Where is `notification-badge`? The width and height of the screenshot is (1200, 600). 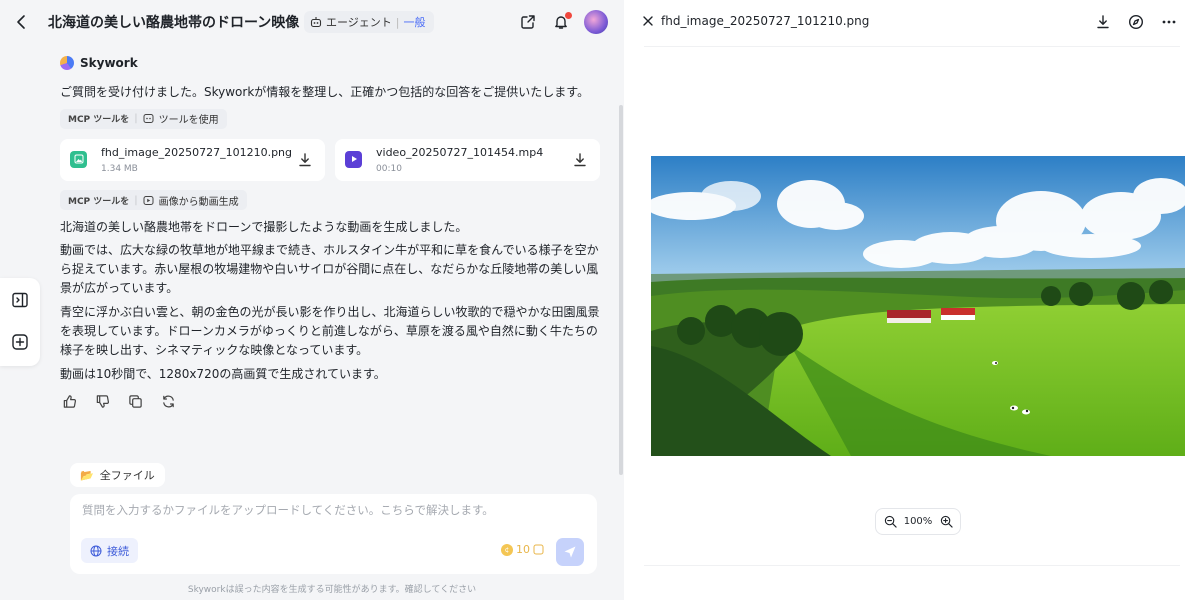
notification-badge is located at coordinates (568, 15).